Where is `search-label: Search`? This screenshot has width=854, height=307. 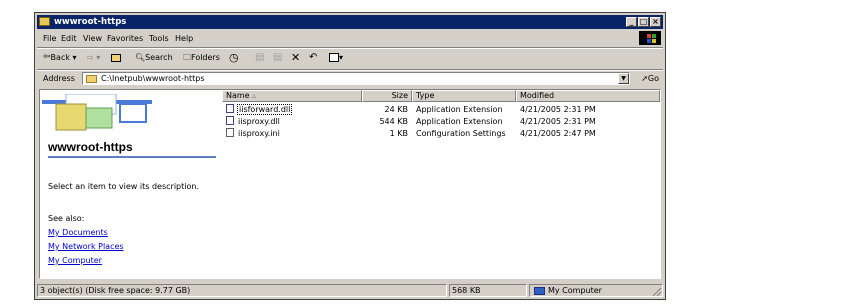
search-label: Search is located at coordinates (159, 57).